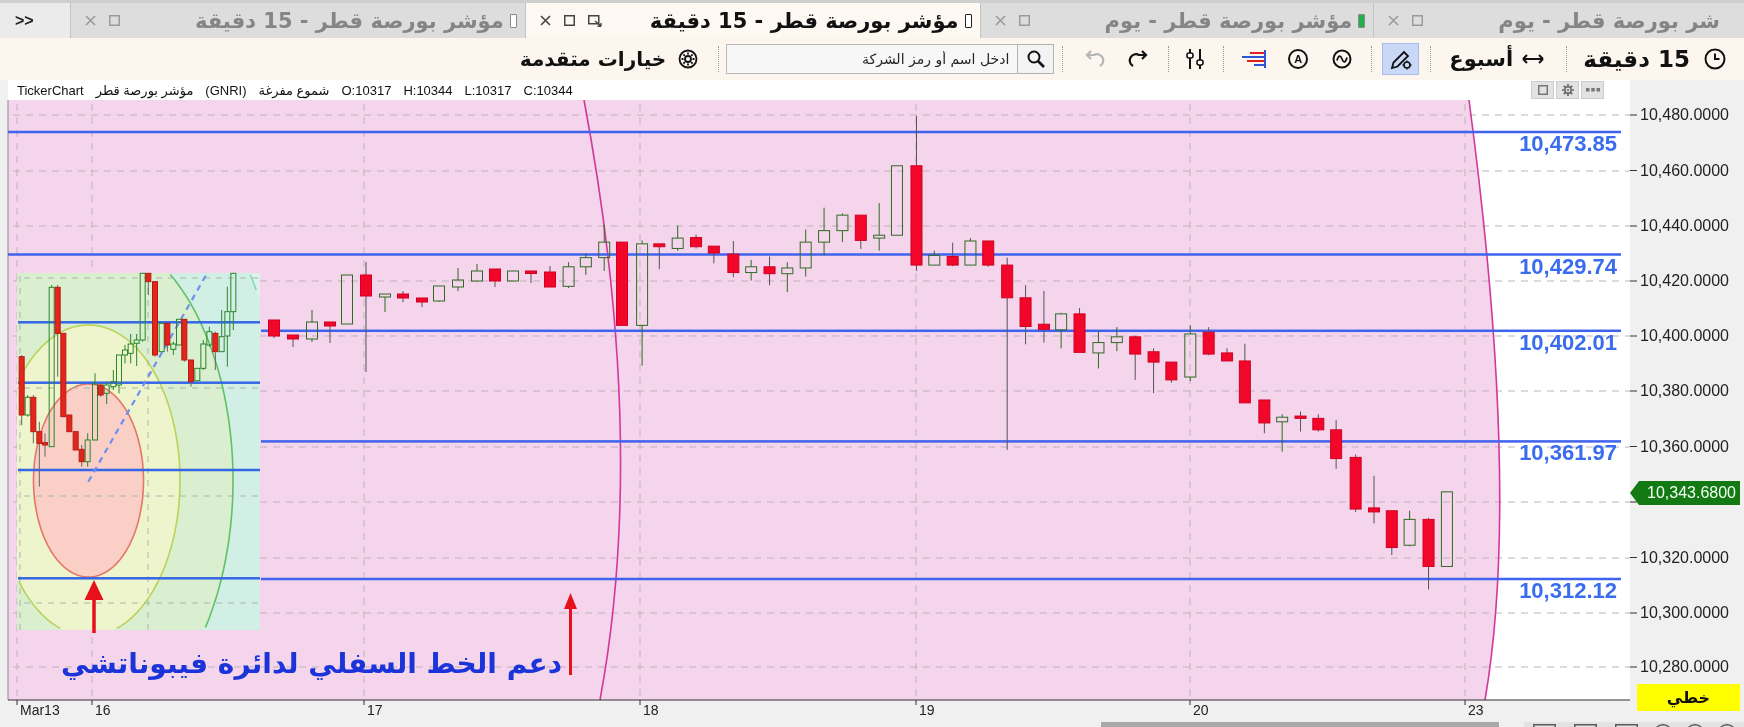  Describe the element at coordinates (1476, 710) in the screenshot. I see `axis-label: 23` at that location.